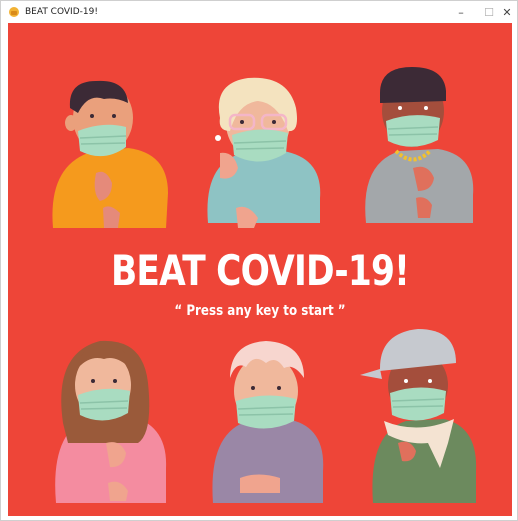  Describe the element at coordinates (268, 422) in the screenshot. I see `character-elderly-man-purple` at that location.